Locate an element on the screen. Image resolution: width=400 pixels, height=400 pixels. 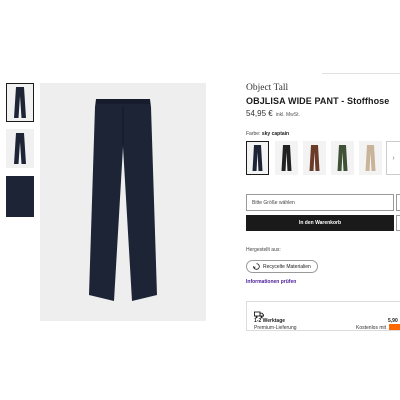
free-delivery-note: Kostenlos mit is located at coordinates (371, 328).